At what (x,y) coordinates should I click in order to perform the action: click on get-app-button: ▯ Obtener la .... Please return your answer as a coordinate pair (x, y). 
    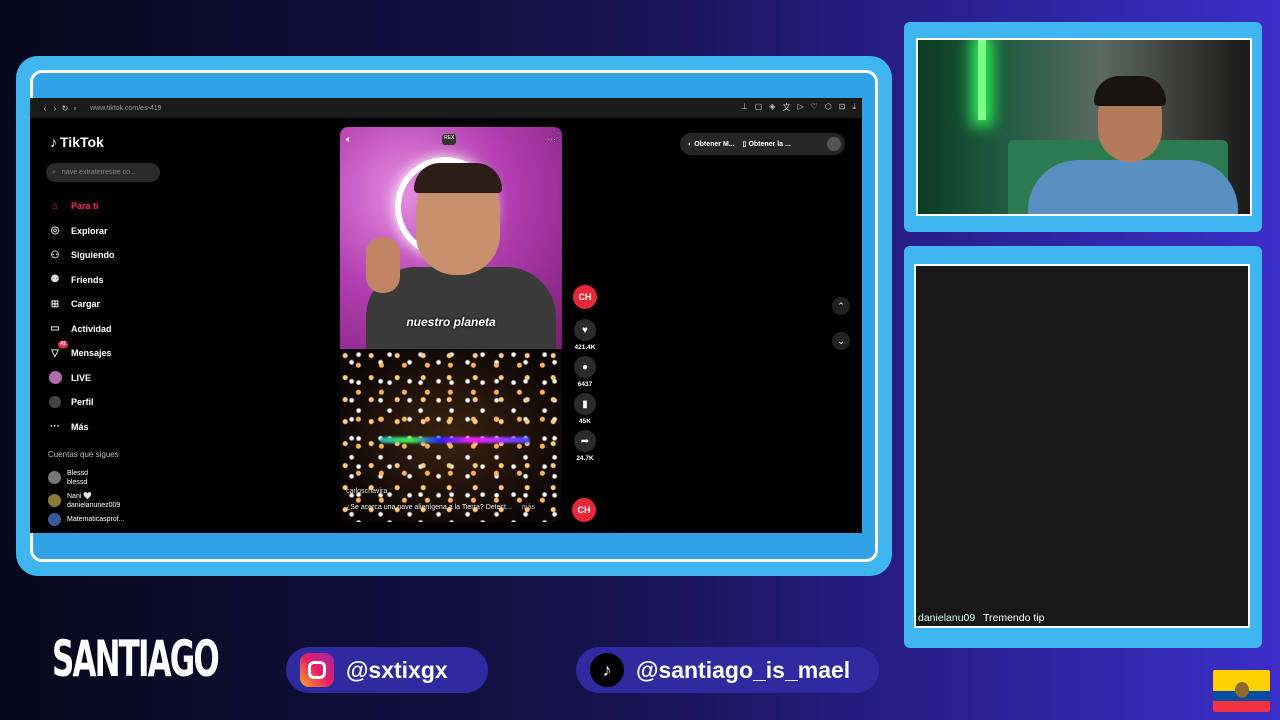
    Looking at the image, I should click on (767, 144).